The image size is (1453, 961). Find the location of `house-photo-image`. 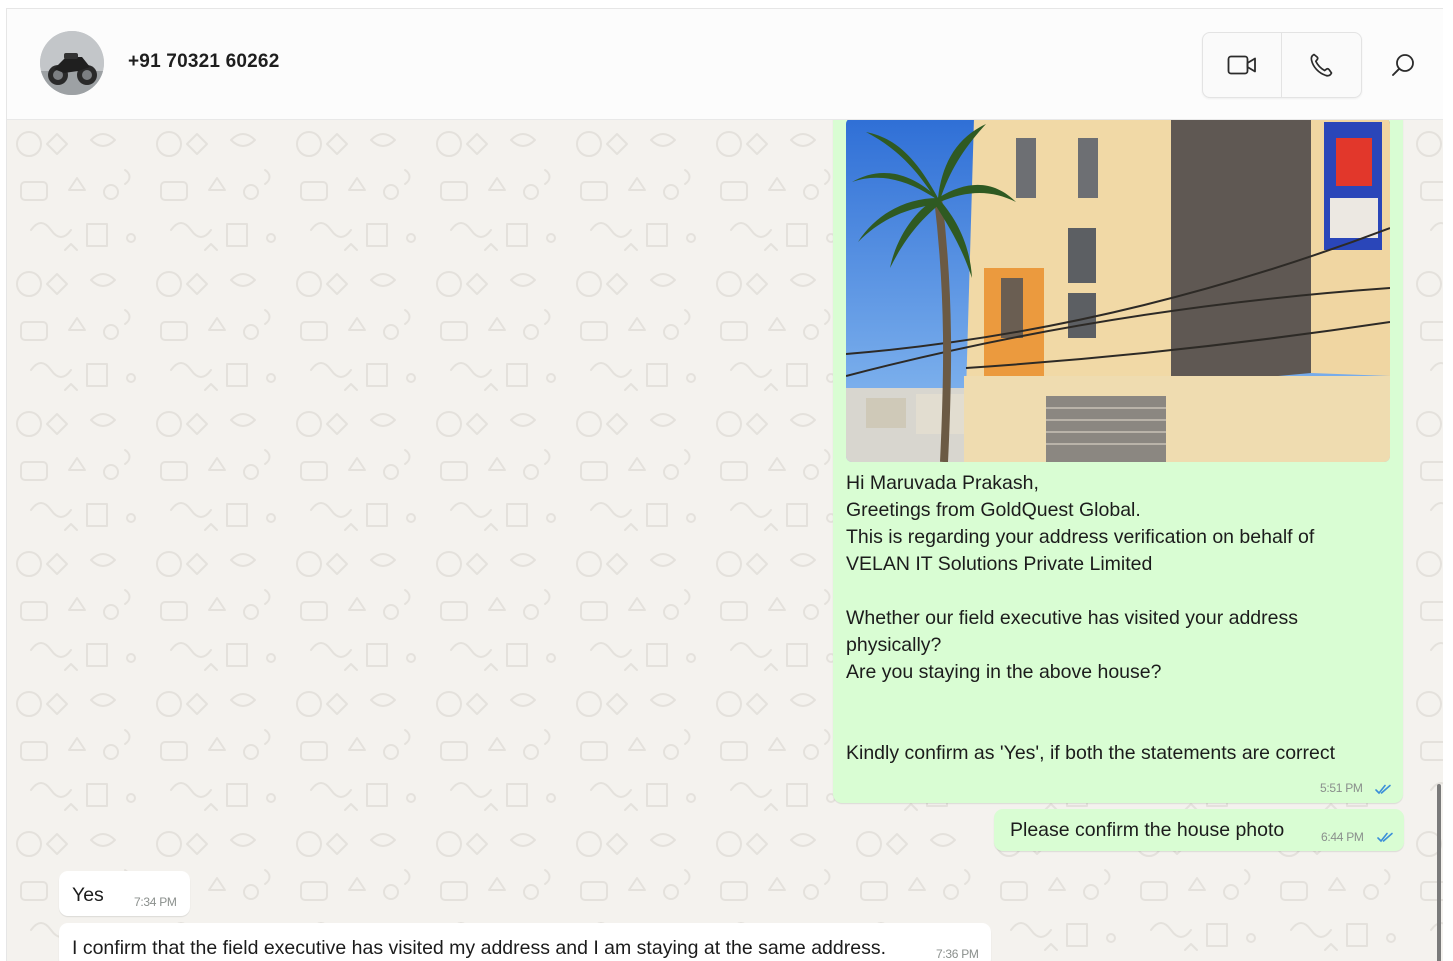

house-photo-image is located at coordinates (1118, 291).